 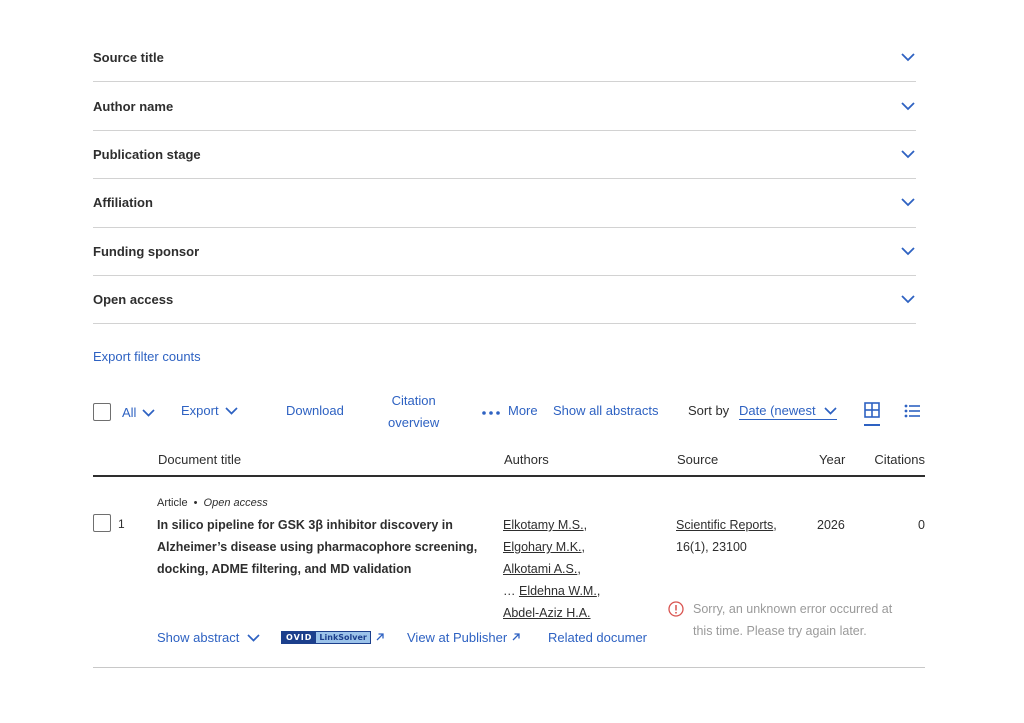 I want to click on list-view-icon, so click(x=912, y=412).